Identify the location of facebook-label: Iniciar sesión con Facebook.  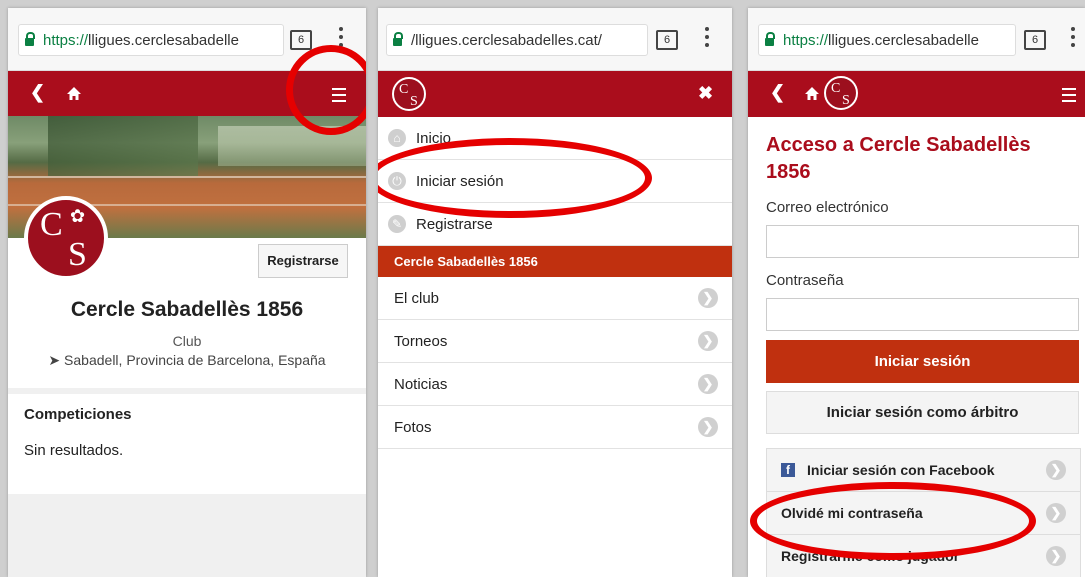
(901, 470).